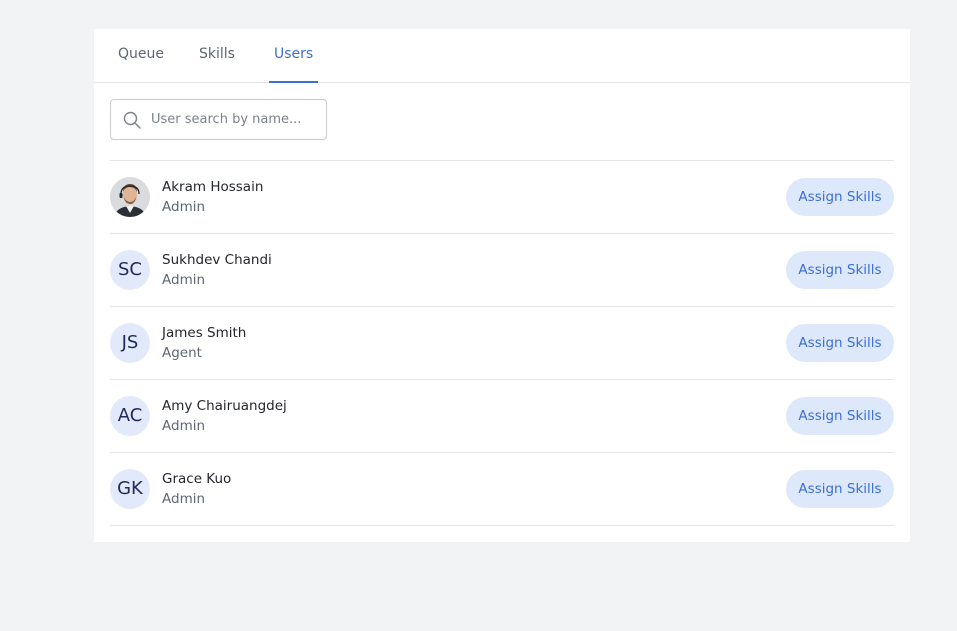 The image size is (957, 631). Describe the element at coordinates (213, 187) in the screenshot. I see `user-name: Akram Hossain` at that location.